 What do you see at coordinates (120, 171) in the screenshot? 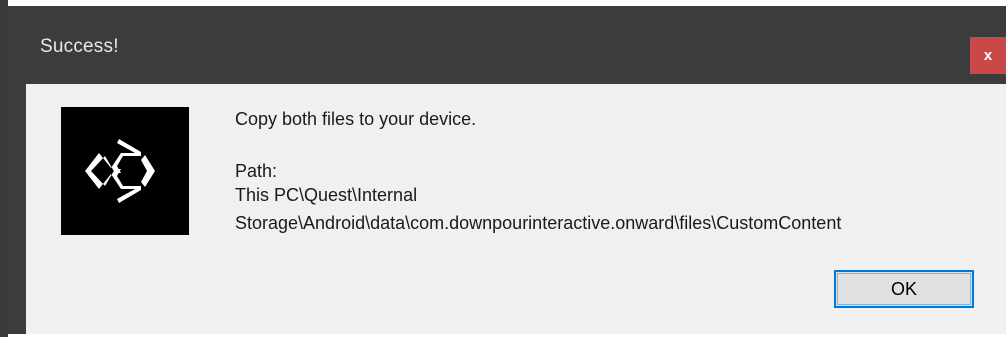
I see `unity-logo-glyph` at bounding box center [120, 171].